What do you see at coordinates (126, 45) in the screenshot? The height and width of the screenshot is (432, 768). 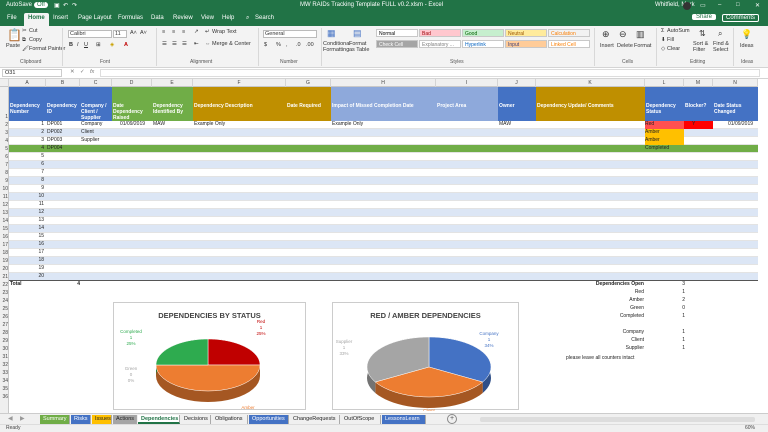 I see `font-color-icon: A` at bounding box center [126, 45].